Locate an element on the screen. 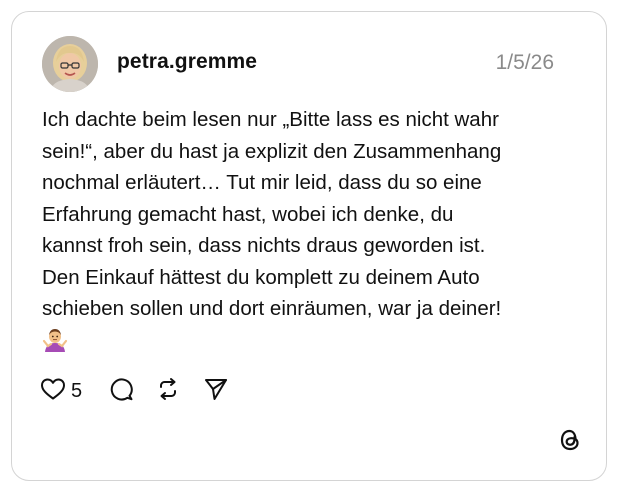 The image size is (620, 493). like-count: 5 is located at coordinates (77, 390).